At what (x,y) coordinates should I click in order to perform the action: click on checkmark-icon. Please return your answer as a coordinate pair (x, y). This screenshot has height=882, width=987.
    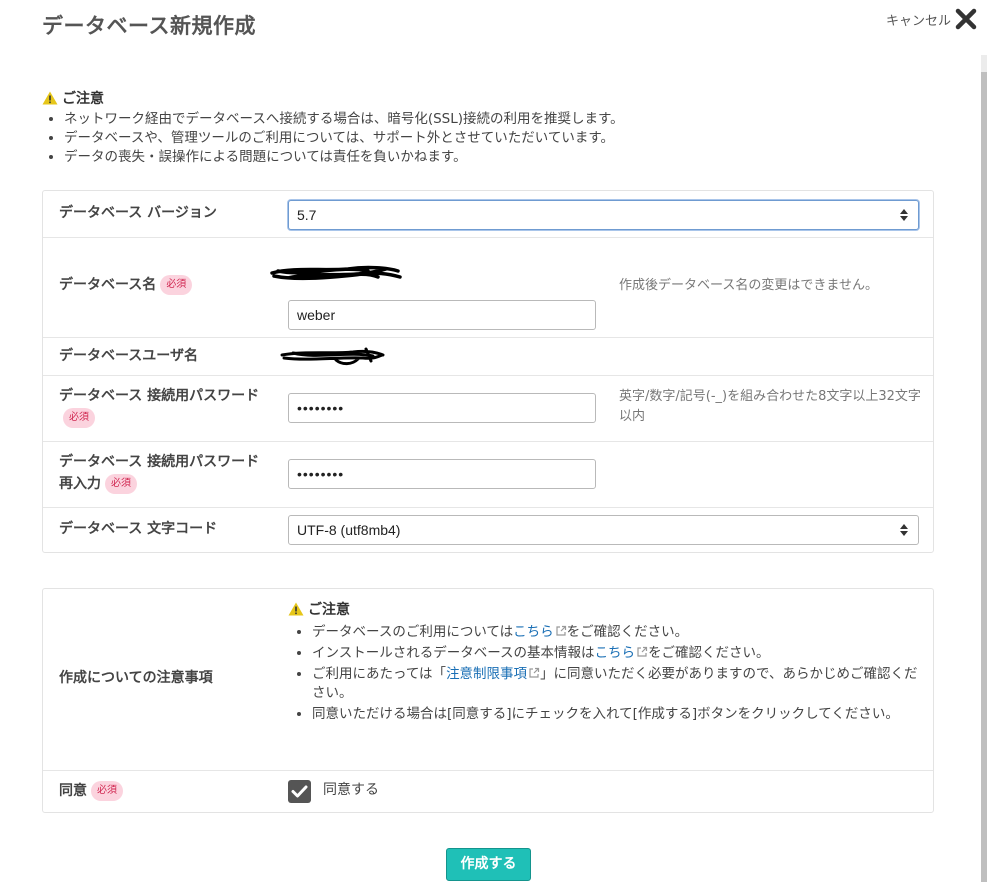
    Looking at the image, I should click on (299, 791).